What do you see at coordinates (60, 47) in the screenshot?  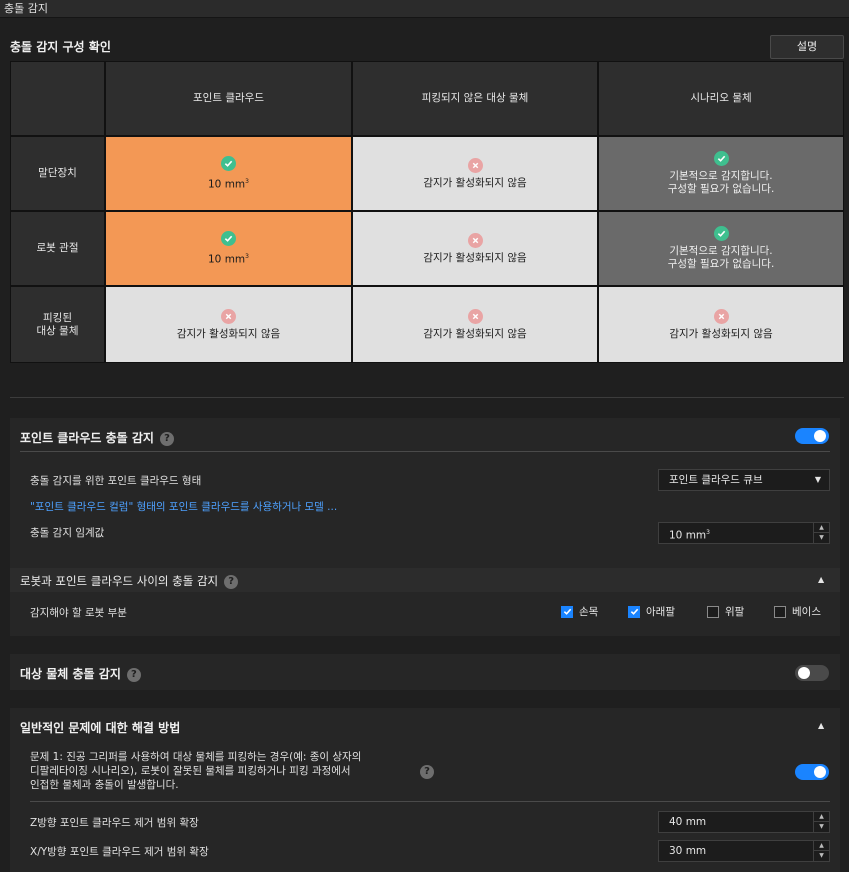 I see `config-title: 충돌 감지 구성 확인` at bounding box center [60, 47].